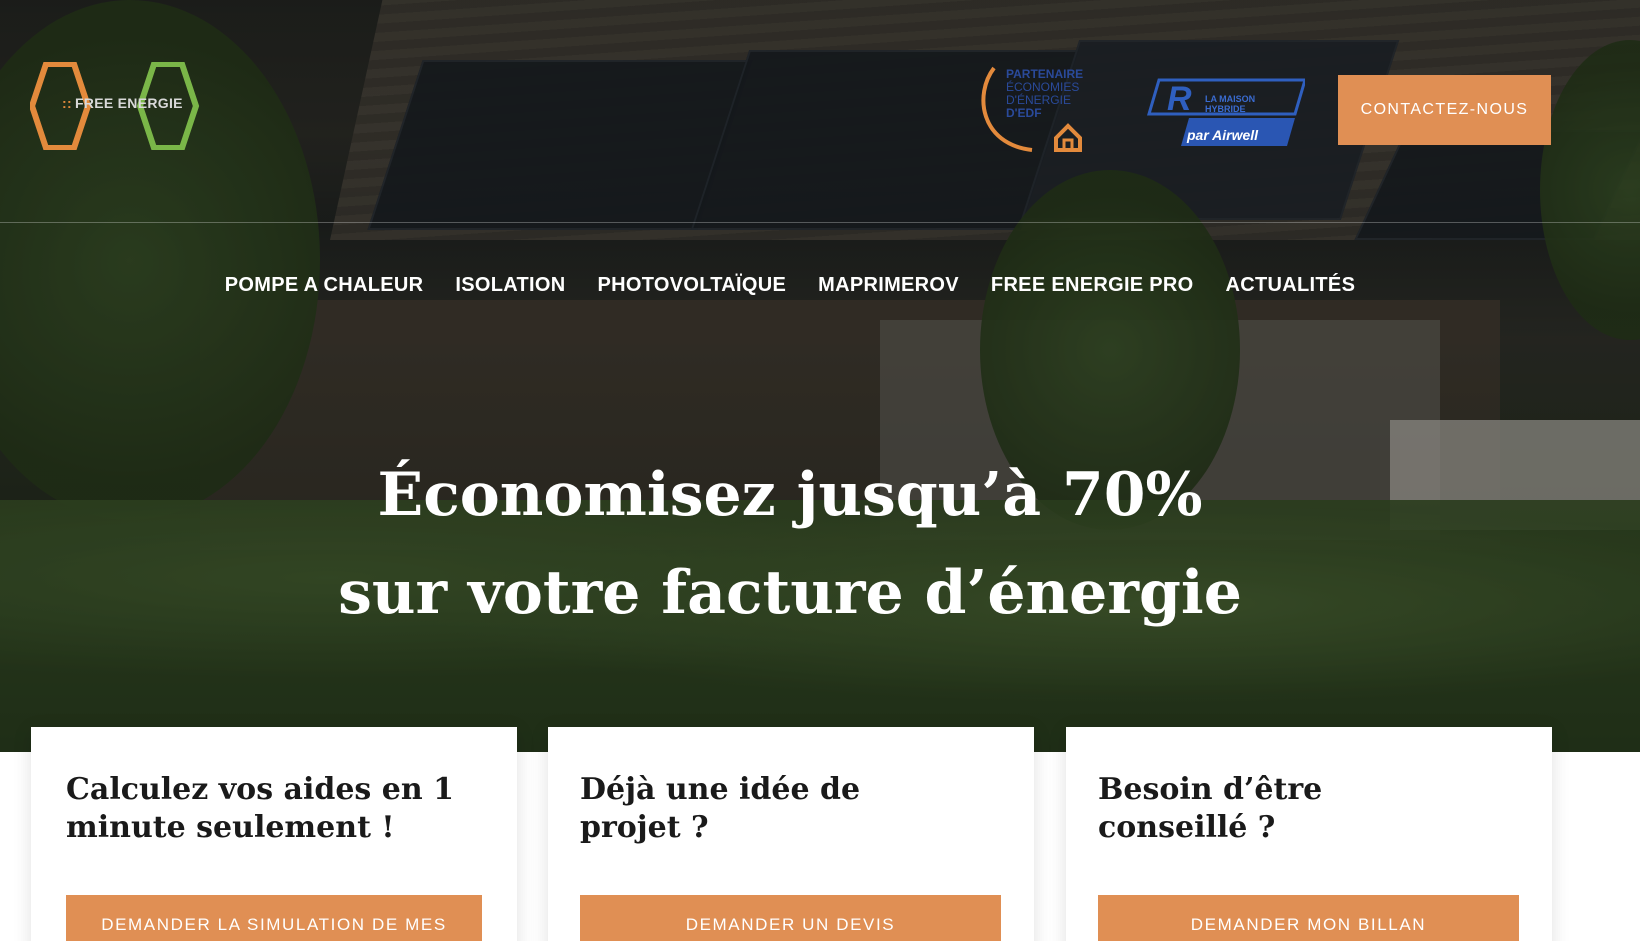  I want to click on hero-title-line-2: sur votre facture d’énergie, so click(790, 593).